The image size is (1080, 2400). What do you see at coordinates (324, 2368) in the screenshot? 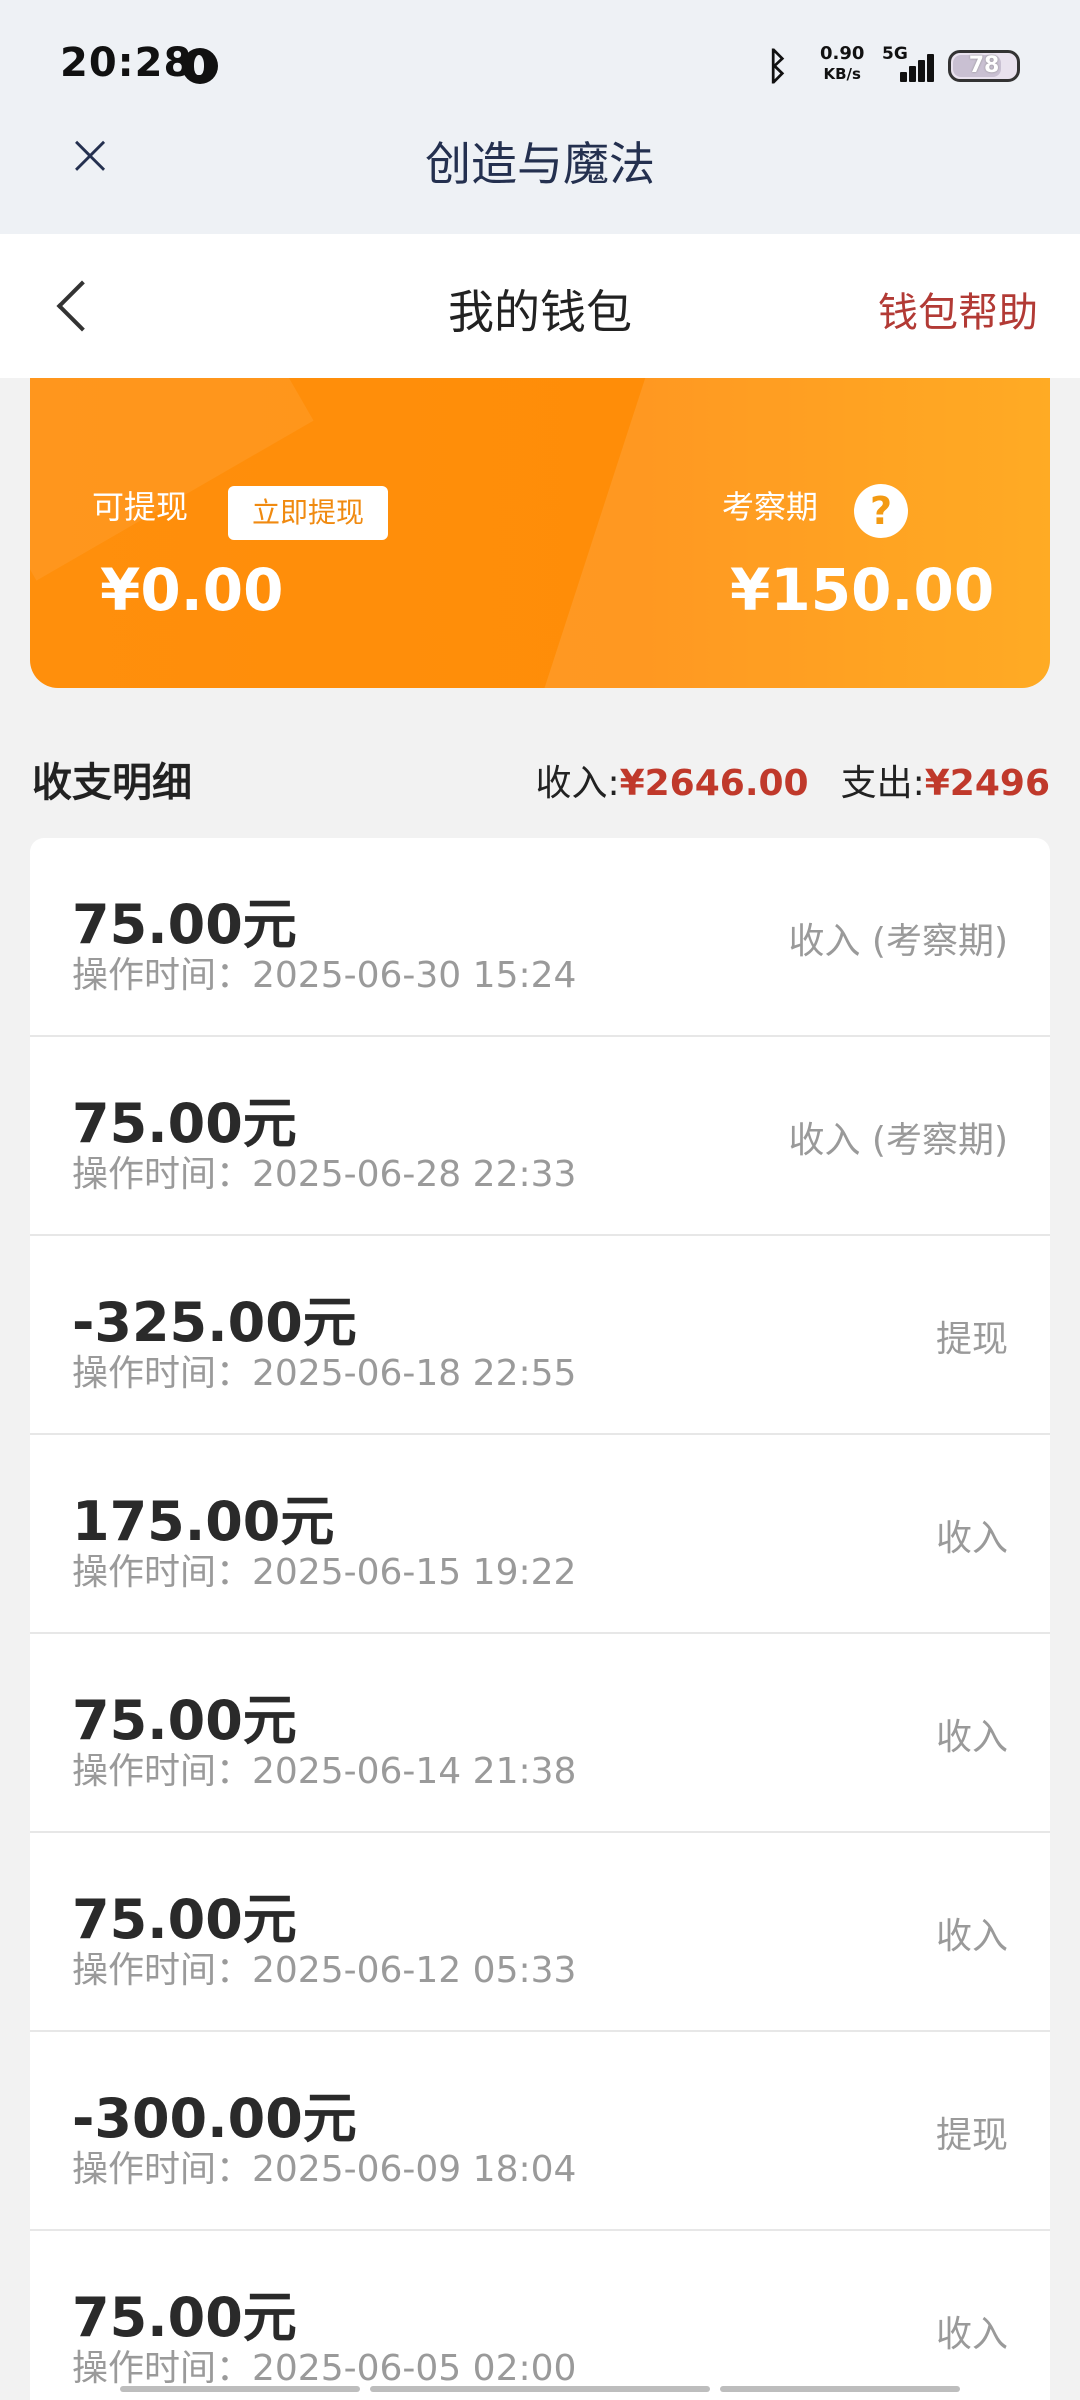
I see `transaction-time: 操作时间：2025-06-05 02:00` at bounding box center [324, 2368].